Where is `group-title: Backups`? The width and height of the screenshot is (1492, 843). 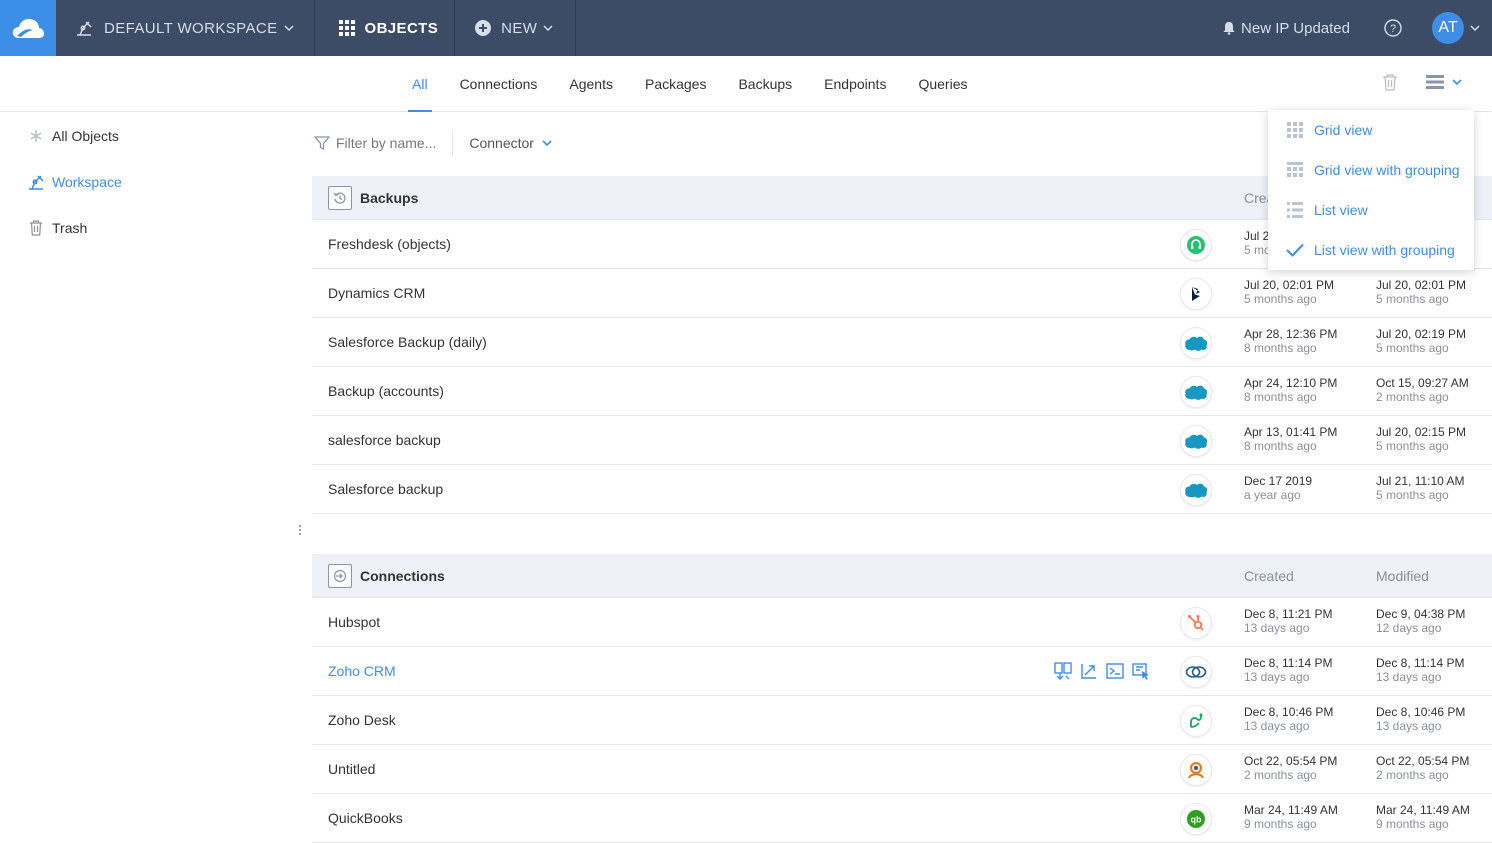
group-title: Backups is located at coordinates (389, 197).